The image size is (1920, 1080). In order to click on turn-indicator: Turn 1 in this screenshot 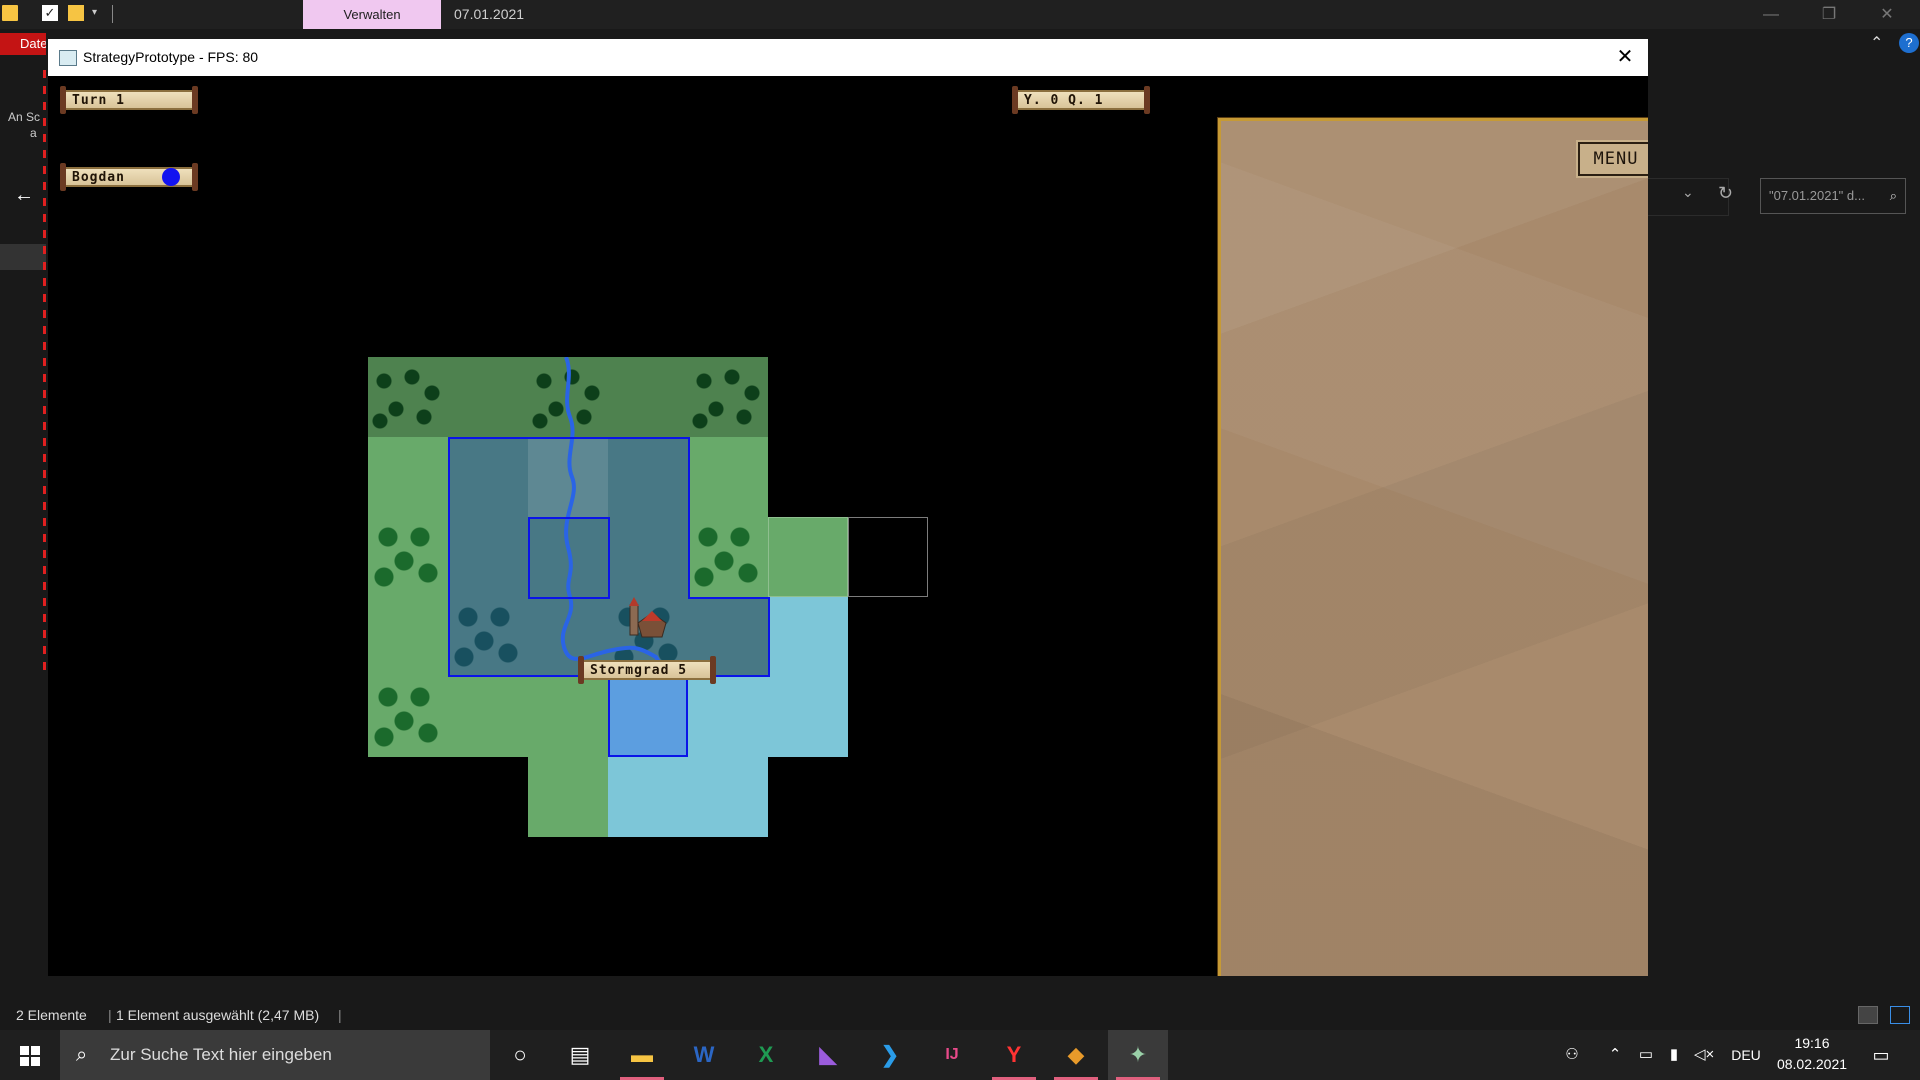, I will do `click(129, 100)`.